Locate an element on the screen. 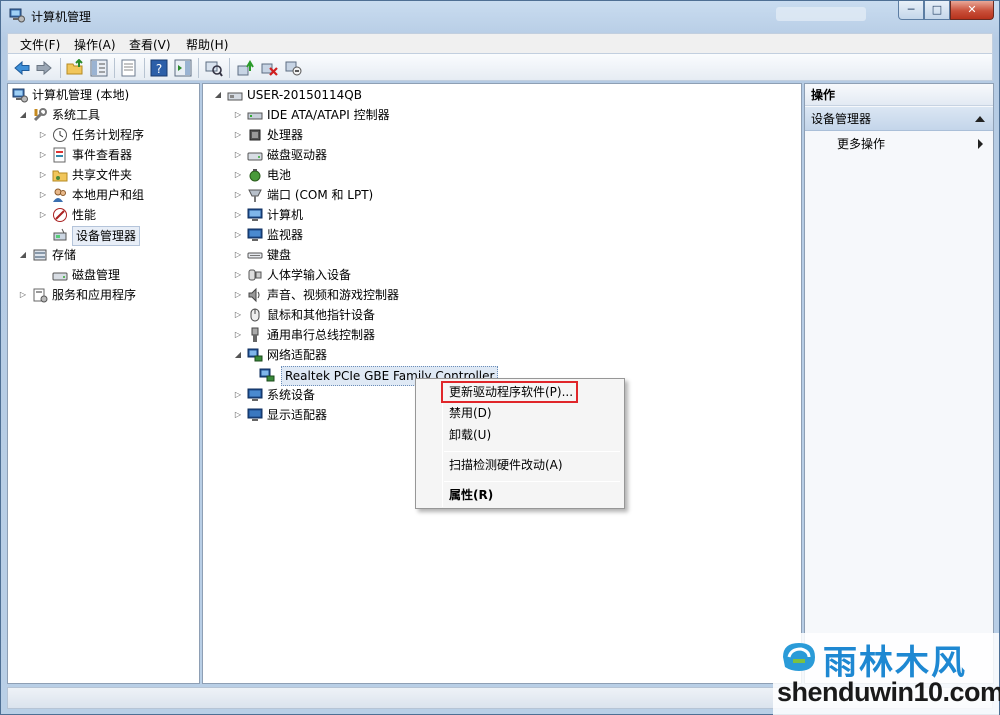 Image resolution: width=1000 pixels, height=715 pixels. speaker-icon is located at coordinates (254, 295).